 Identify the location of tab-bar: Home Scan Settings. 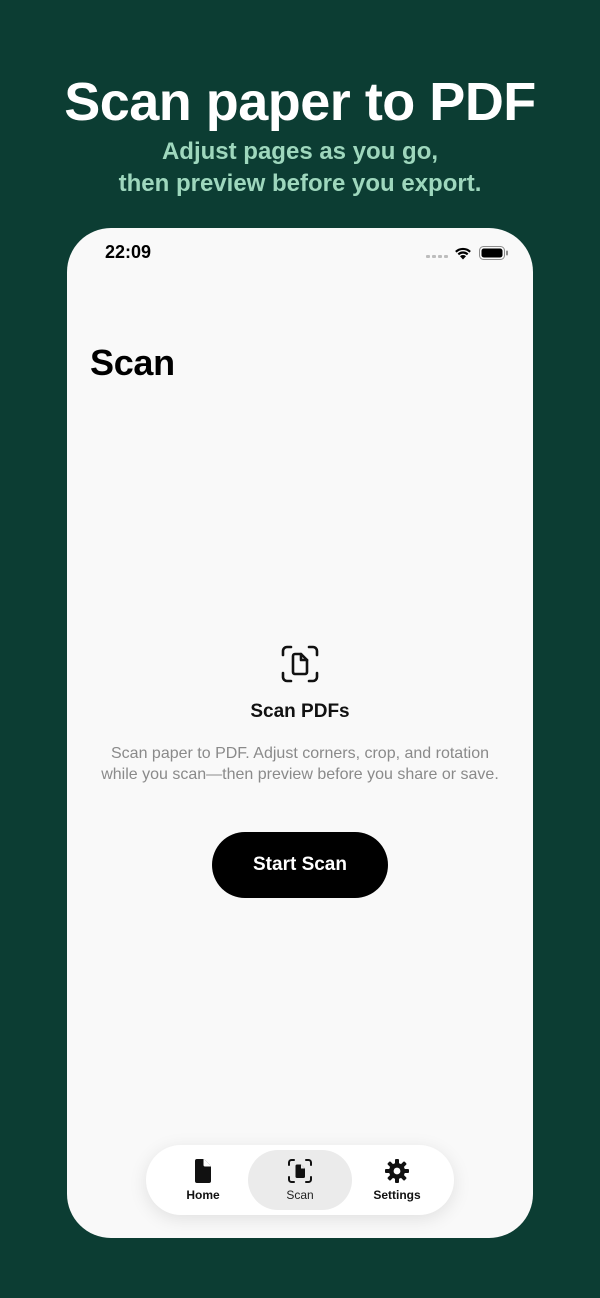
(300, 1180).